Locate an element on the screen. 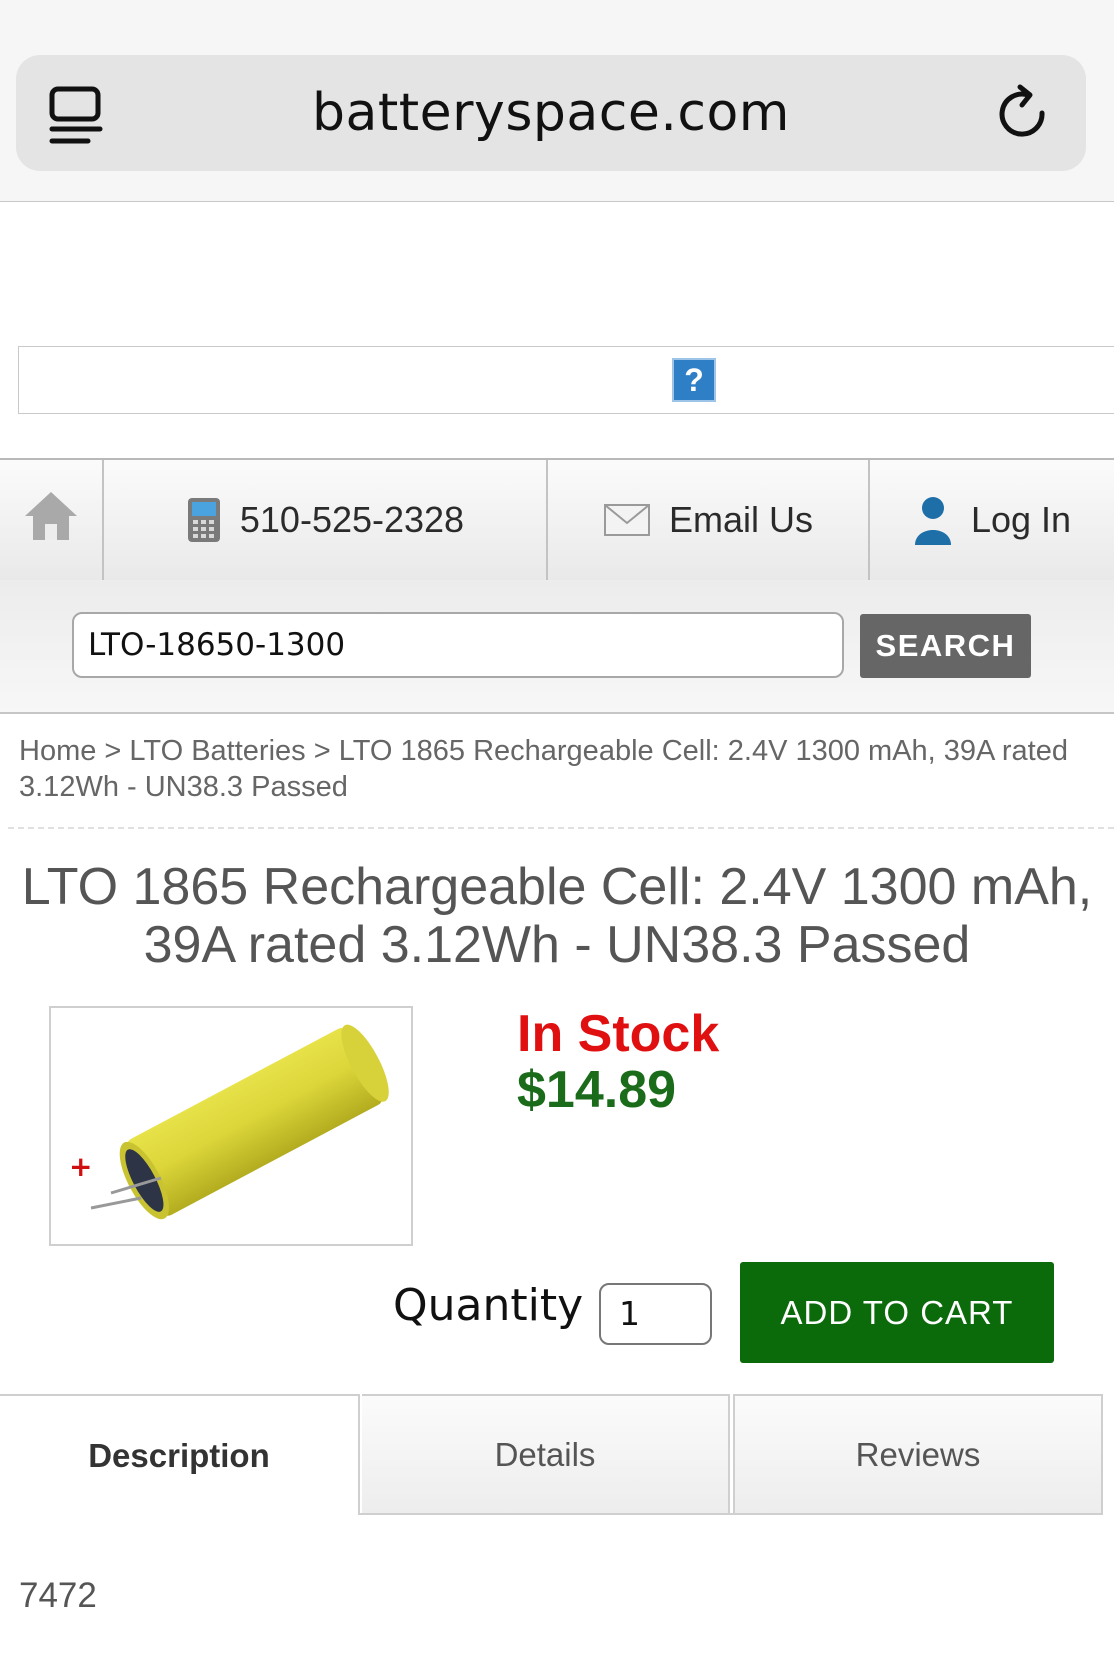 This screenshot has height=1676, width=1114. add-to-cart-button: ADD TO CART is located at coordinates (897, 1312).